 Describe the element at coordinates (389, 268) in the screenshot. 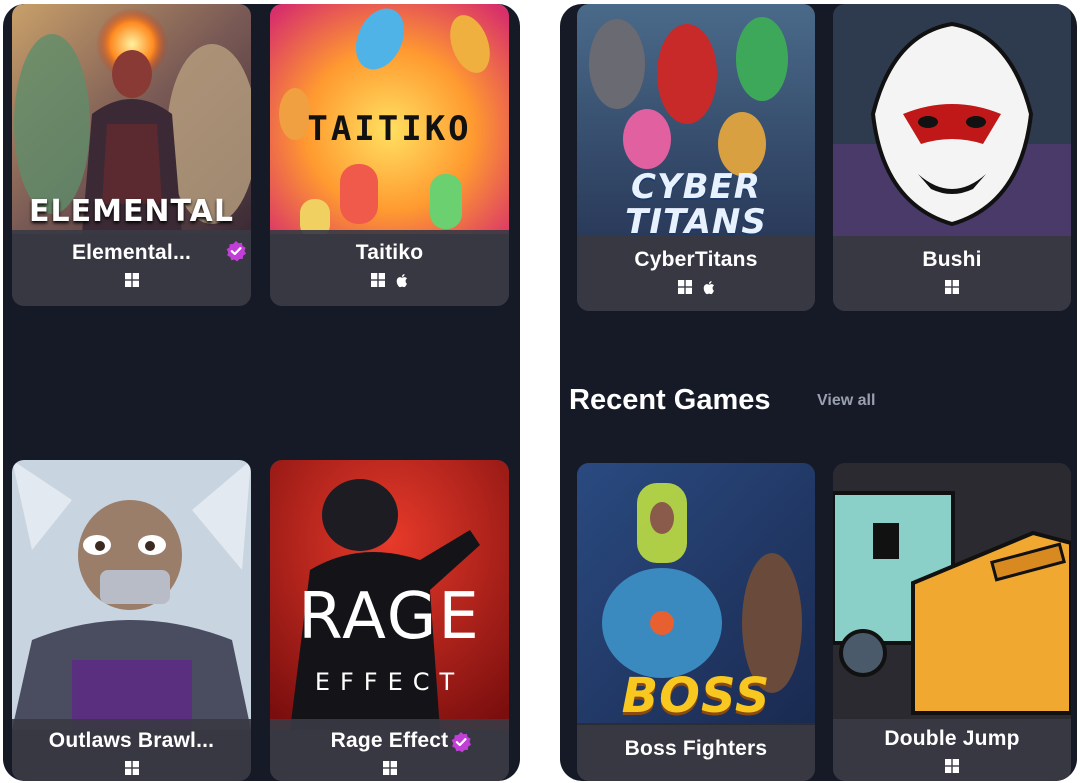

I see `game-card-info: Taitiko` at that location.